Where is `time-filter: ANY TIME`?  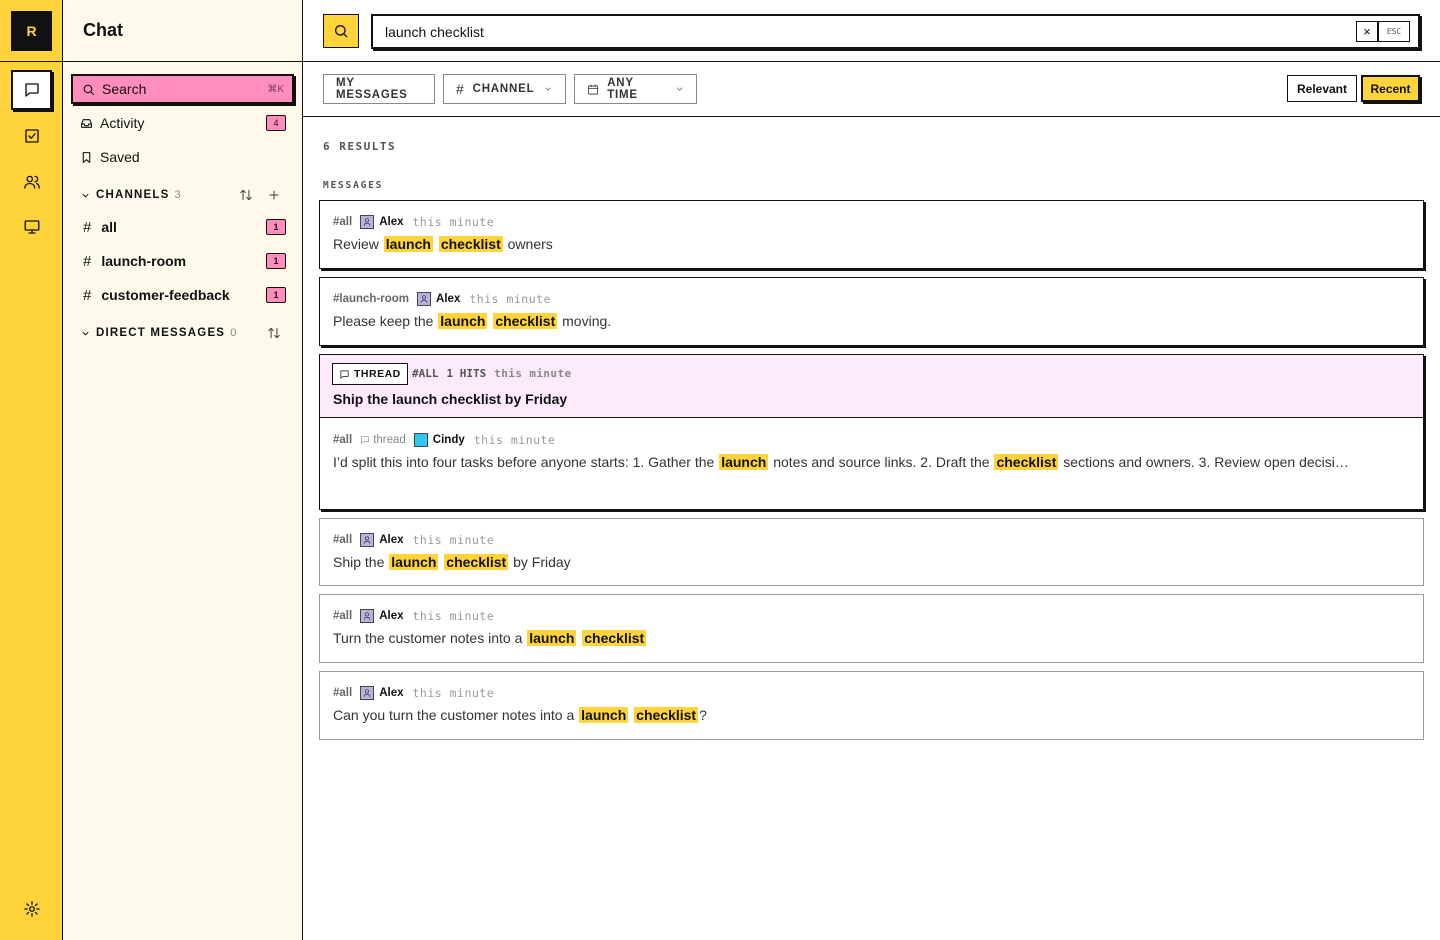
time-filter: ANY TIME is located at coordinates (635, 89).